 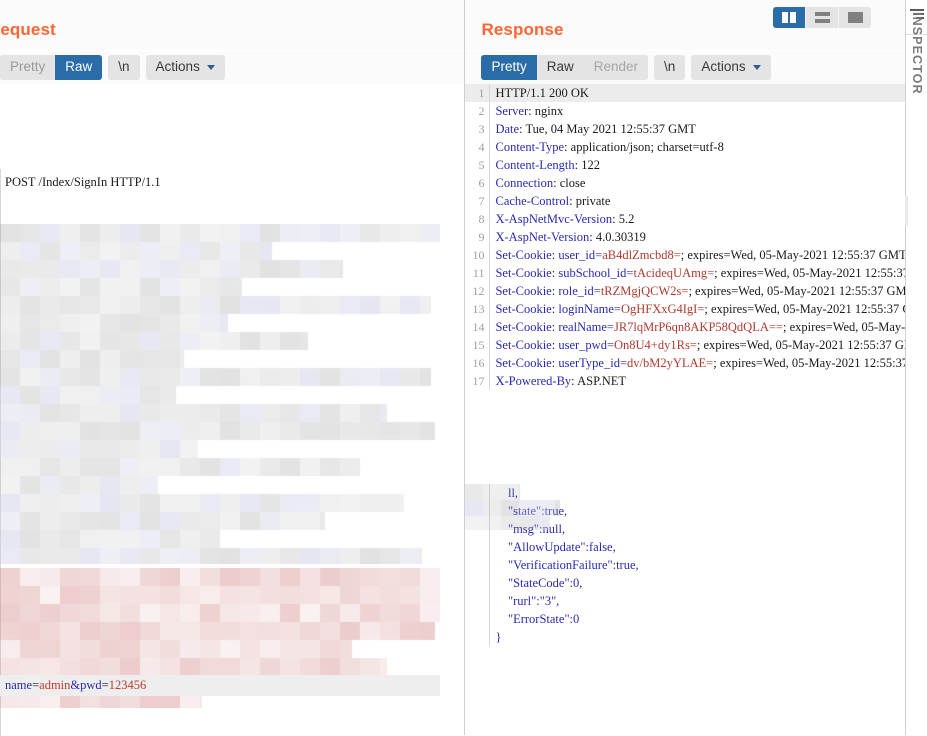 I want to click on response-topbar: Response, so click(x=685, y=25).